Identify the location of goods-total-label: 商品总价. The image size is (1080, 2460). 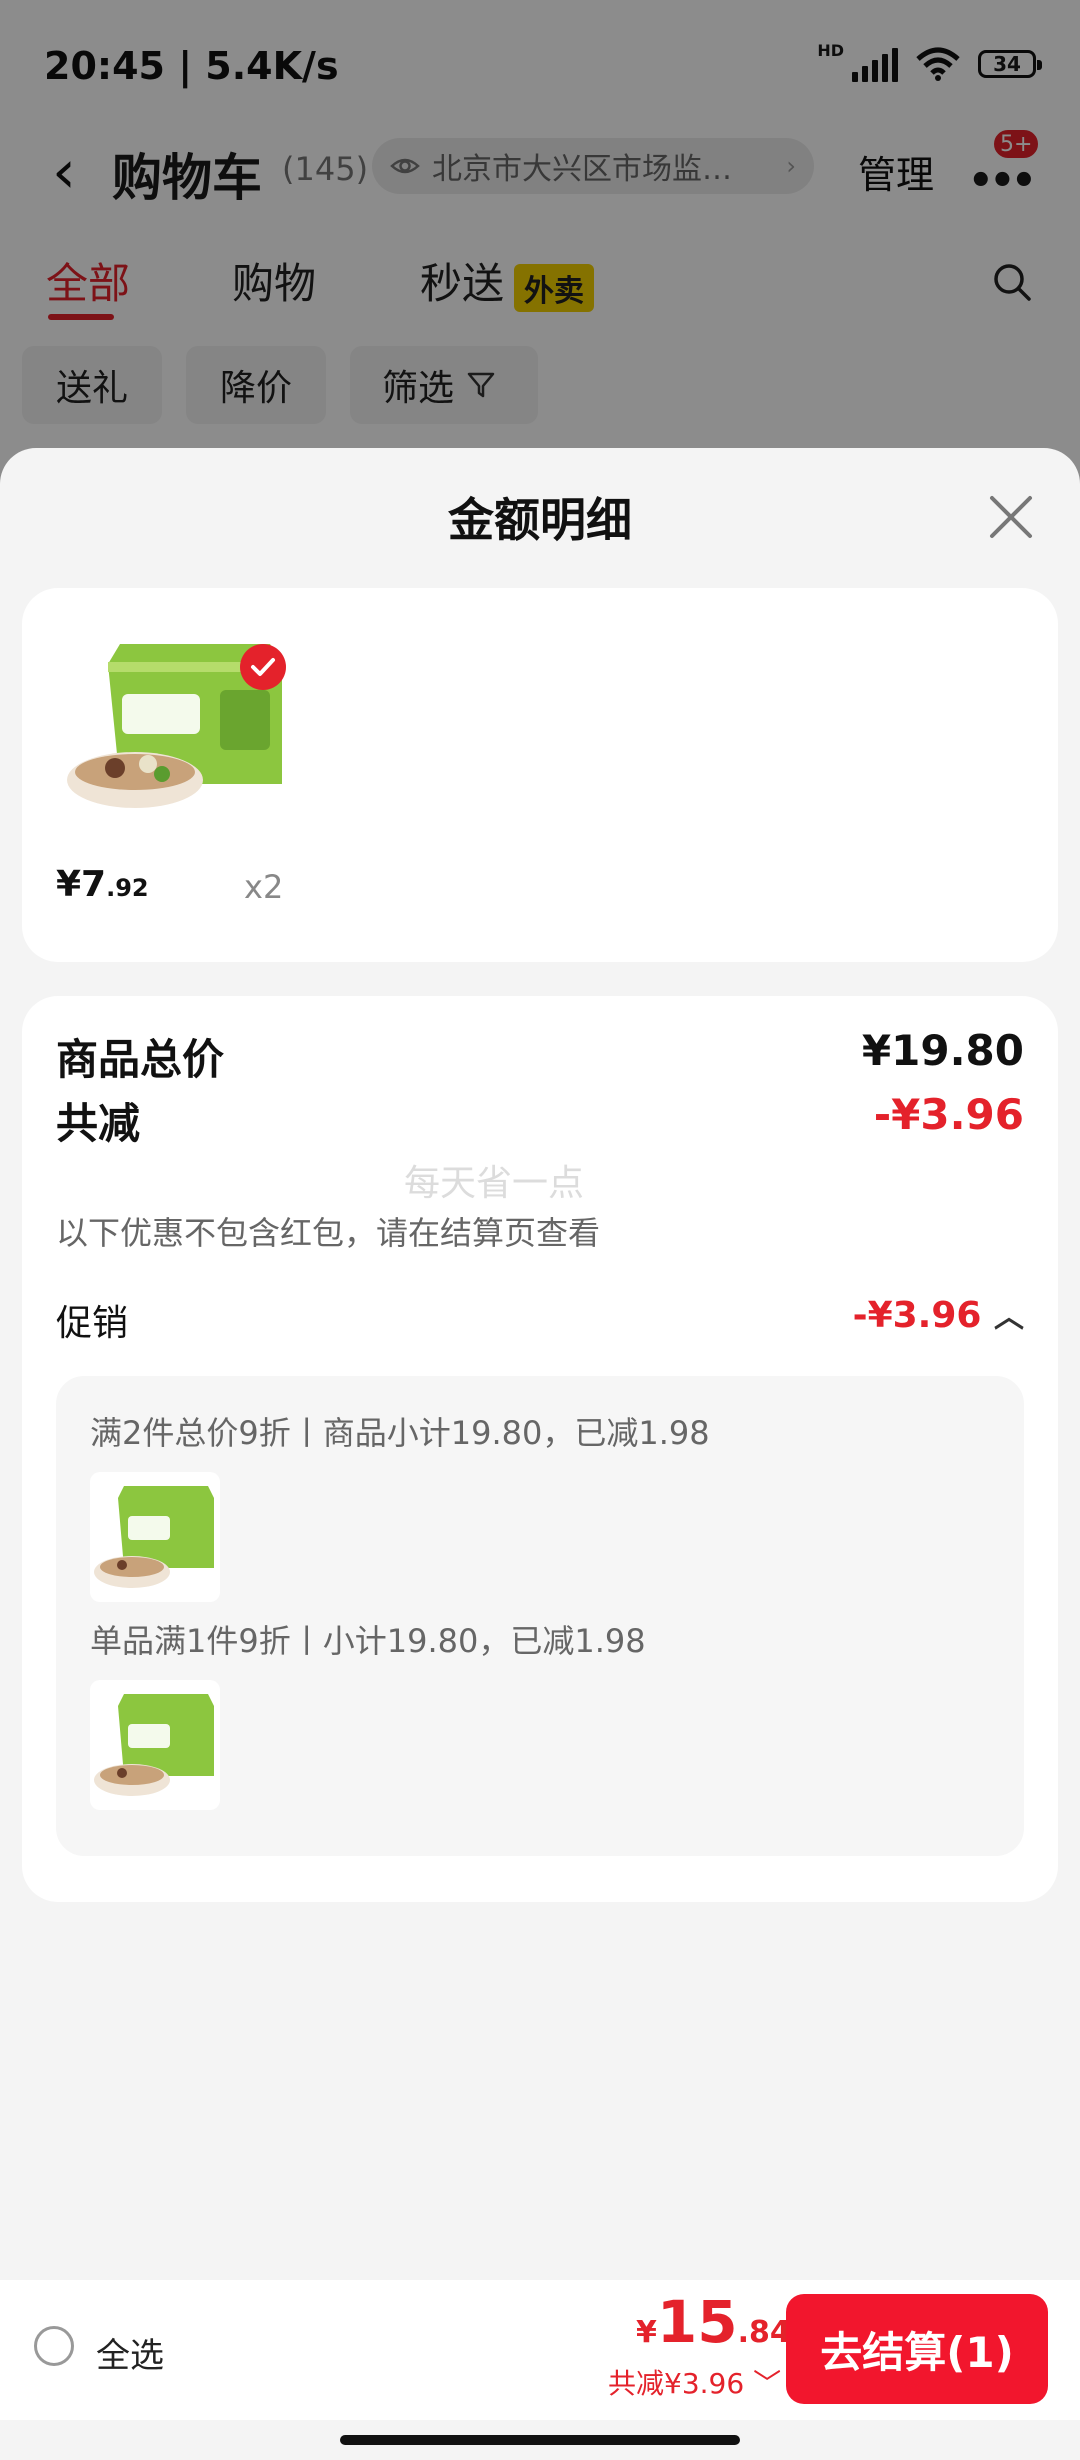
(140, 1059).